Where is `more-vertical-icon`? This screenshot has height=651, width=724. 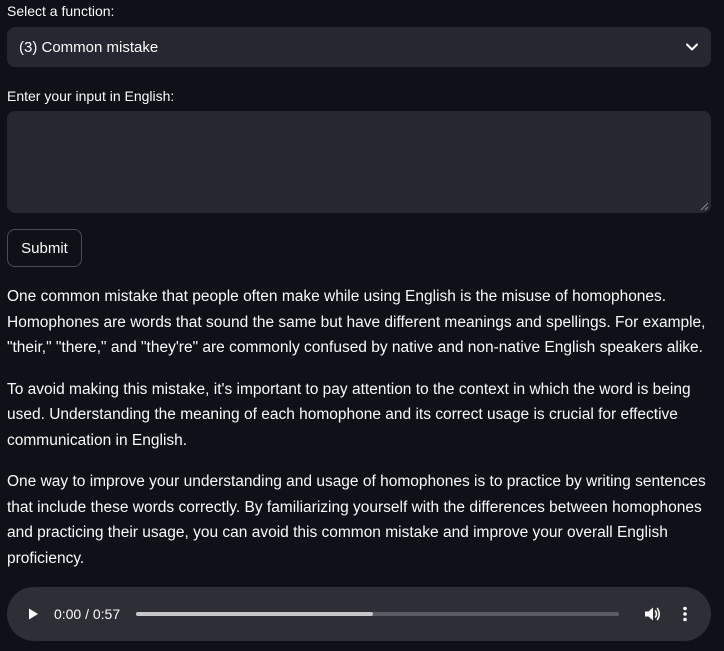
more-vertical-icon is located at coordinates (685, 614).